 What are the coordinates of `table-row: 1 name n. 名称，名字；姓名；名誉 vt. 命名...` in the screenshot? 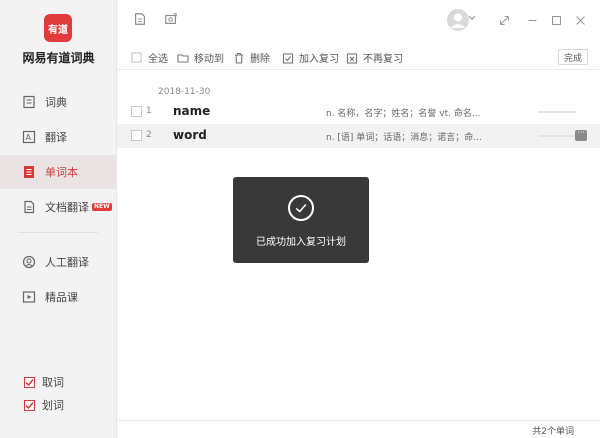 It's located at (358, 112).